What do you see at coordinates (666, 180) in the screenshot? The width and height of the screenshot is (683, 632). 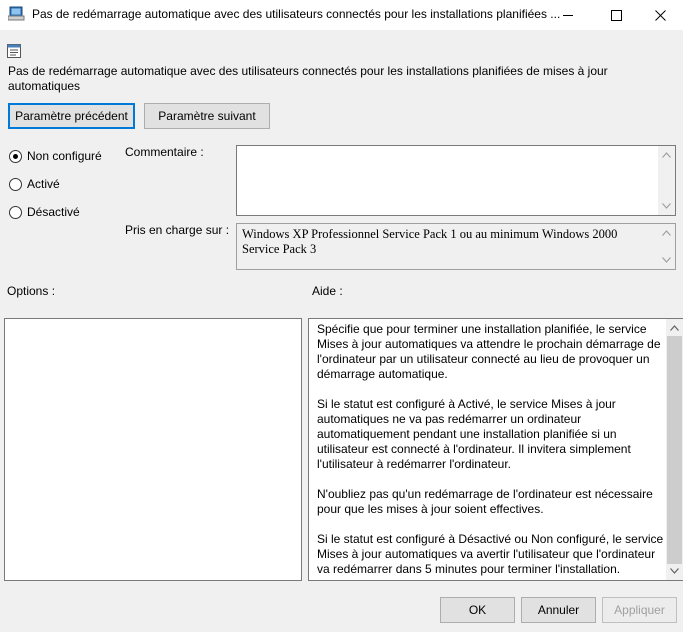 I see `comment-scrollbar` at bounding box center [666, 180].